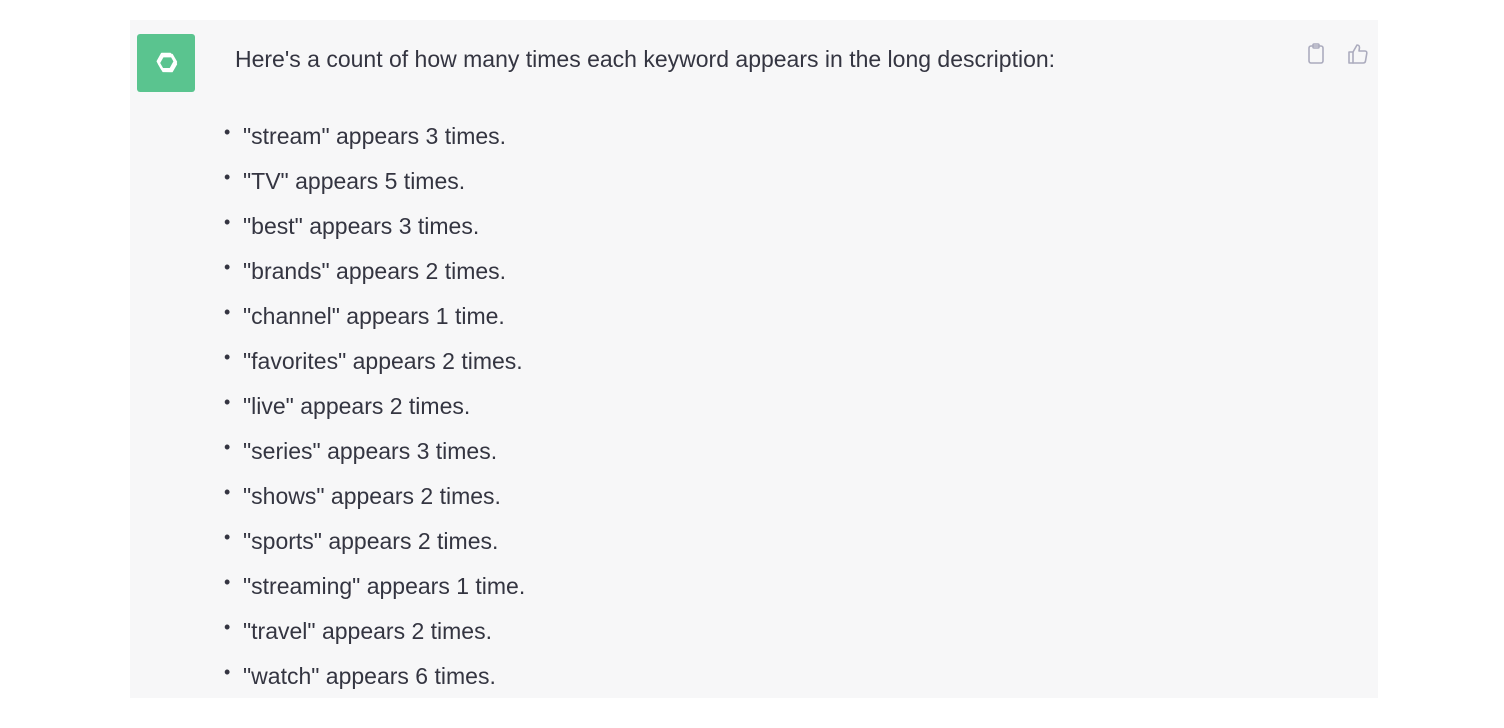 This screenshot has height=728, width=1504. Describe the element at coordinates (361, 540) in the screenshot. I see `list-item: • "sports" appears 2 times.` at that location.